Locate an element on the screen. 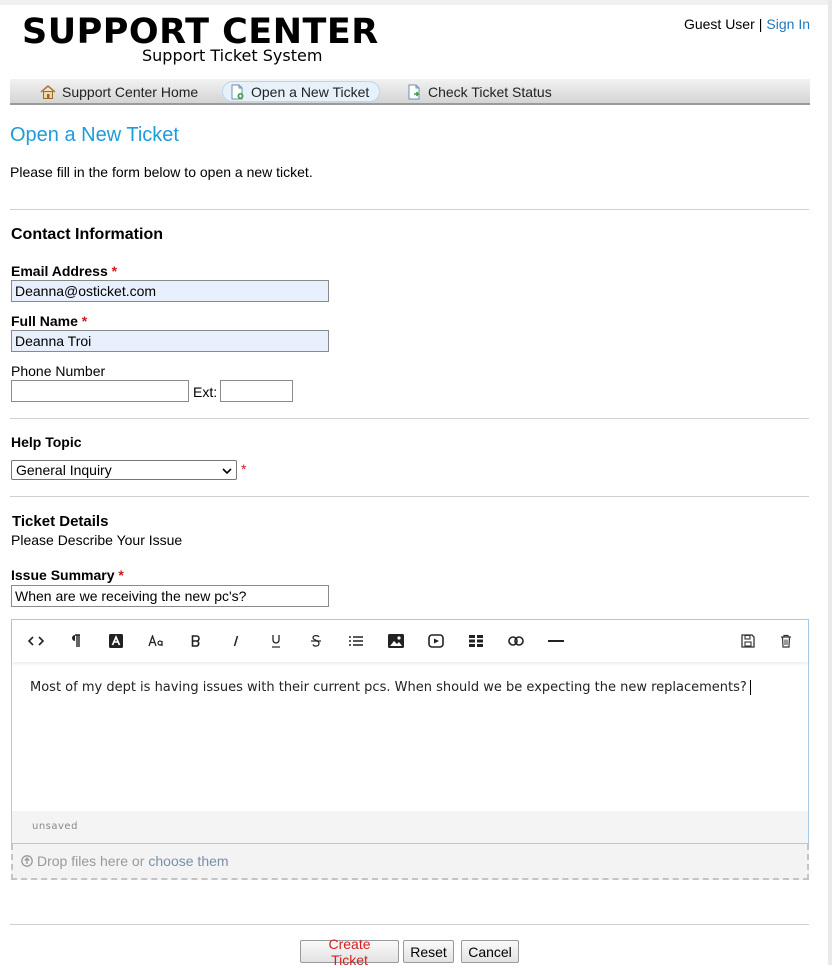 This screenshot has width=832, height=968. table-icon is located at coordinates (476, 641).